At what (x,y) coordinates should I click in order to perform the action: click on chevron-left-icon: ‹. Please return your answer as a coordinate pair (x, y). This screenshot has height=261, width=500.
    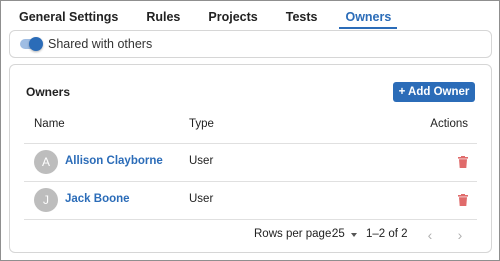
    Looking at the image, I should click on (430, 235).